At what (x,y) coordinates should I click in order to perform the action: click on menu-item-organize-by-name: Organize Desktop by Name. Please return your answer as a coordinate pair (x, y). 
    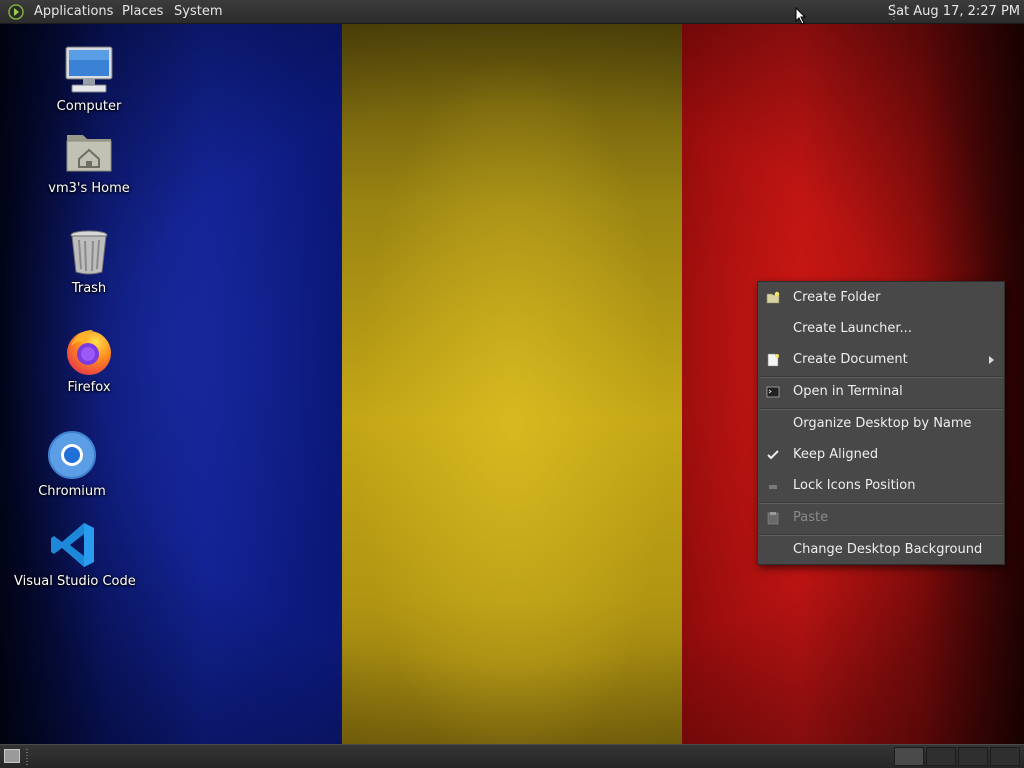
    Looking at the image, I should click on (881, 424).